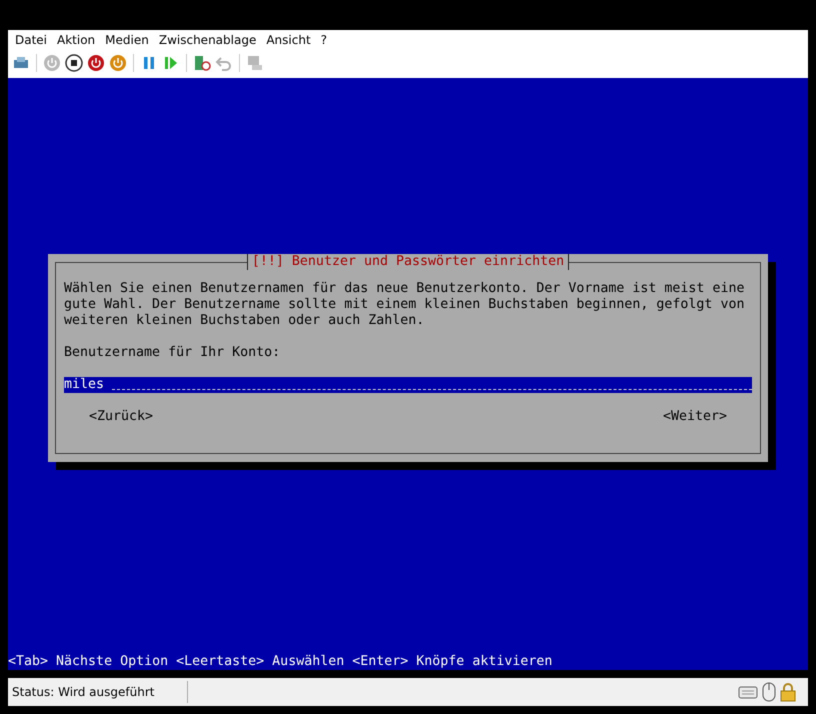 This screenshot has height=714, width=816. Describe the element at coordinates (405, 305) in the screenshot. I see `dialog-text: Wählen Sie einen Benutzernamen für das neue Benutzerkonto. Der Vorname ist meist eine gute Wahl. Der Benutzername sollte mit einem kleinen Buchstaben beginnen, gefolgt von weiteren kleinen Buchstaben oder auch Zahlen.` at that location.